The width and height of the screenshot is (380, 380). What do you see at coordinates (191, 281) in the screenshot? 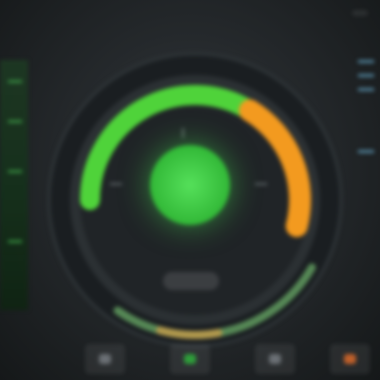
I see `gauge-sub-label` at bounding box center [191, 281].